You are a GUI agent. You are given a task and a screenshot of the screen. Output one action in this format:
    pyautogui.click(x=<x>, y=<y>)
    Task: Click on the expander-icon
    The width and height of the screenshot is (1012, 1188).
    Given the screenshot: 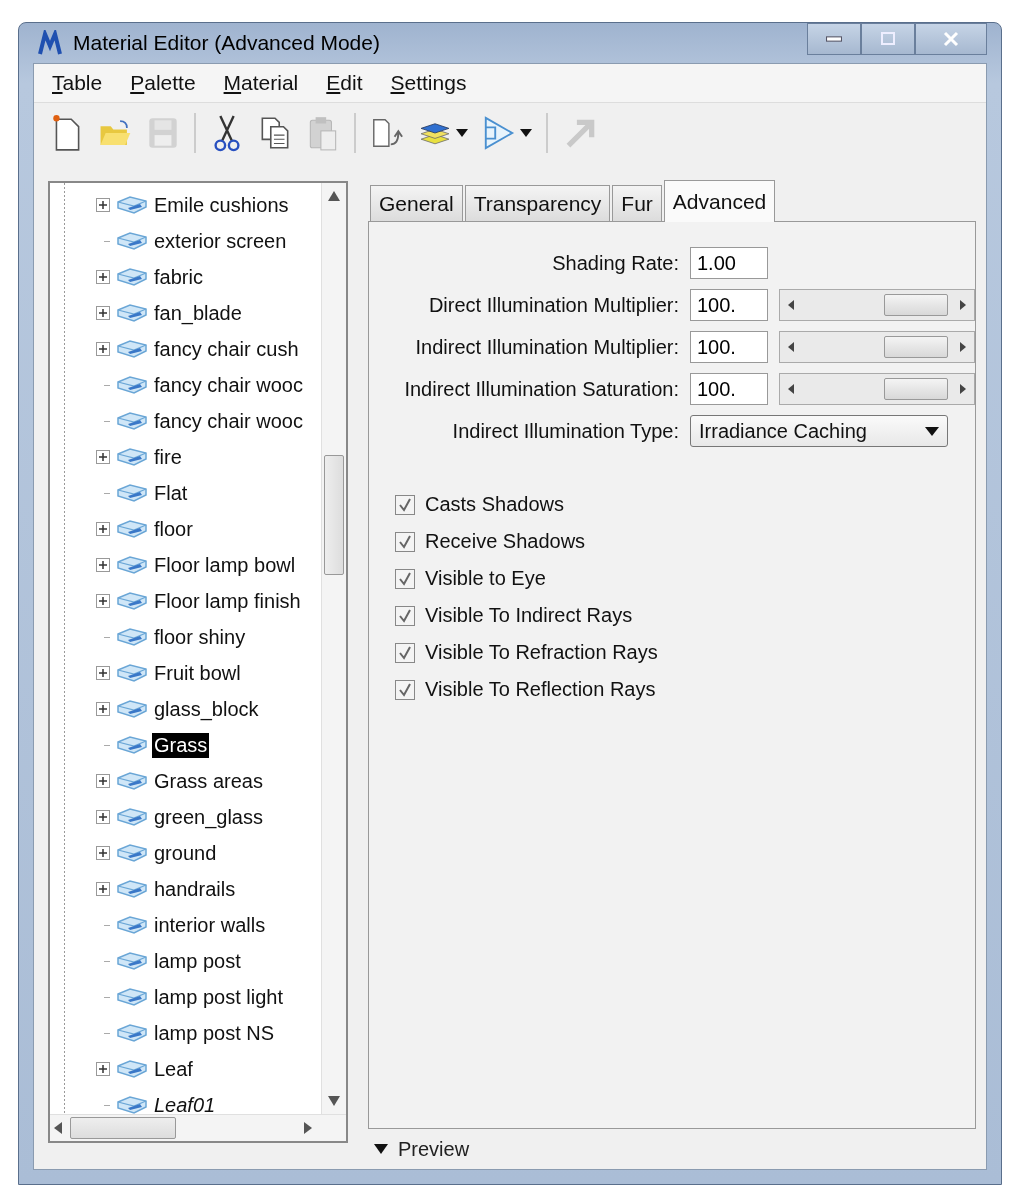 What is the action you would take?
    pyautogui.click(x=381, y=1149)
    